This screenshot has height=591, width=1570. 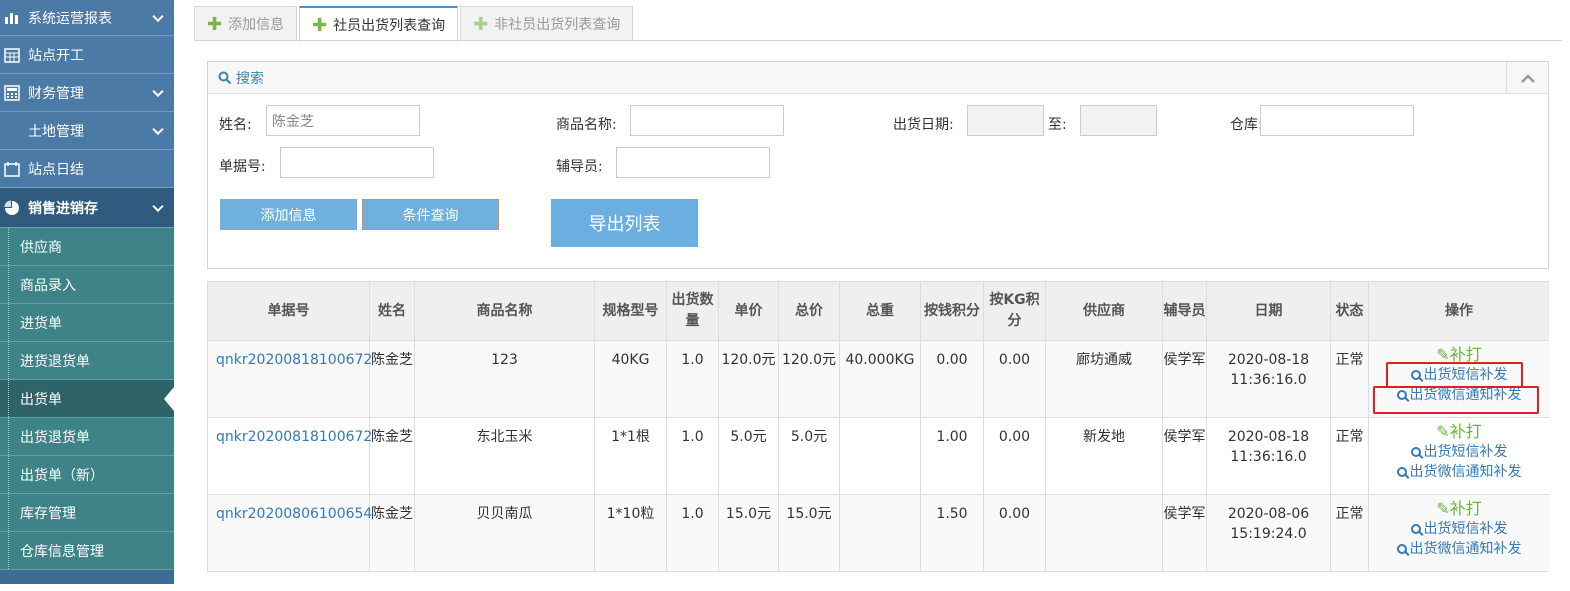 I want to click on search-panel-title: 搜索, so click(x=250, y=78).